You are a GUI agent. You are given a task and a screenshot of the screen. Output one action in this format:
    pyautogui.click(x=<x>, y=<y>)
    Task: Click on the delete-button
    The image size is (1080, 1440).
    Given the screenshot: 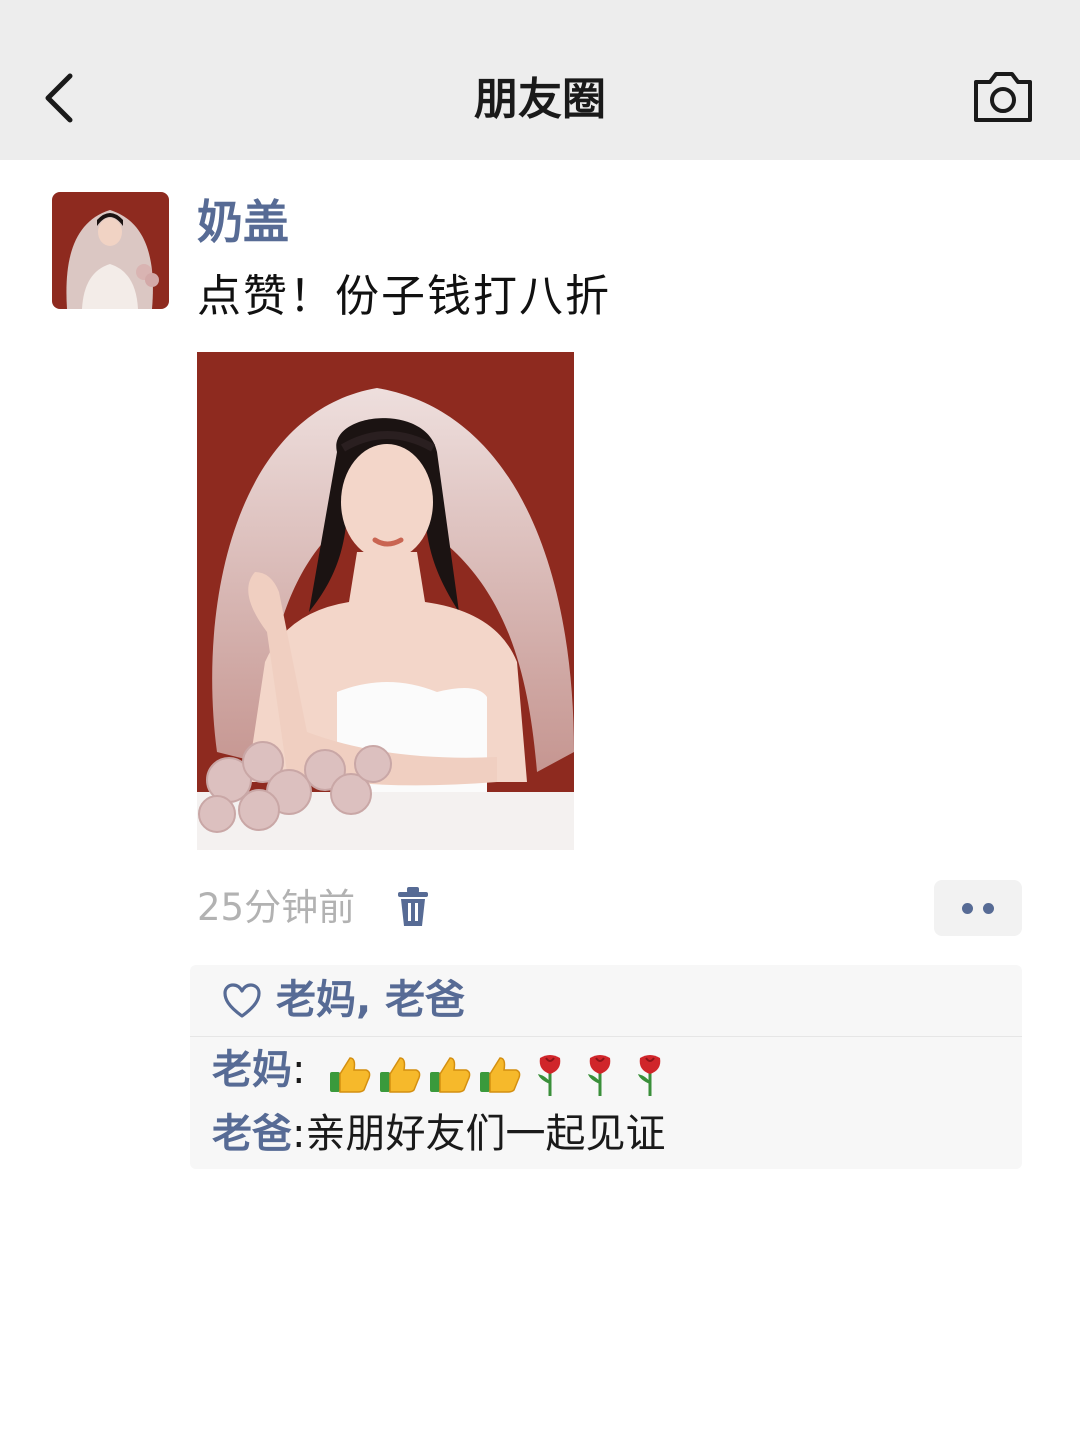 What is the action you would take?
    pyautogui.click(x=413, y=907)
    